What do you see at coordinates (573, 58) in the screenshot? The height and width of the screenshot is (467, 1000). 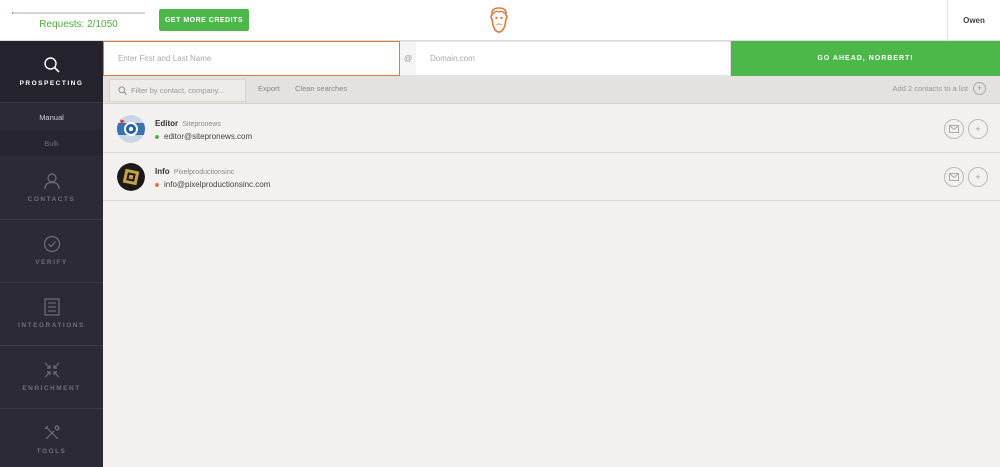 I see `domain-input` at bounding box center [573, 58].